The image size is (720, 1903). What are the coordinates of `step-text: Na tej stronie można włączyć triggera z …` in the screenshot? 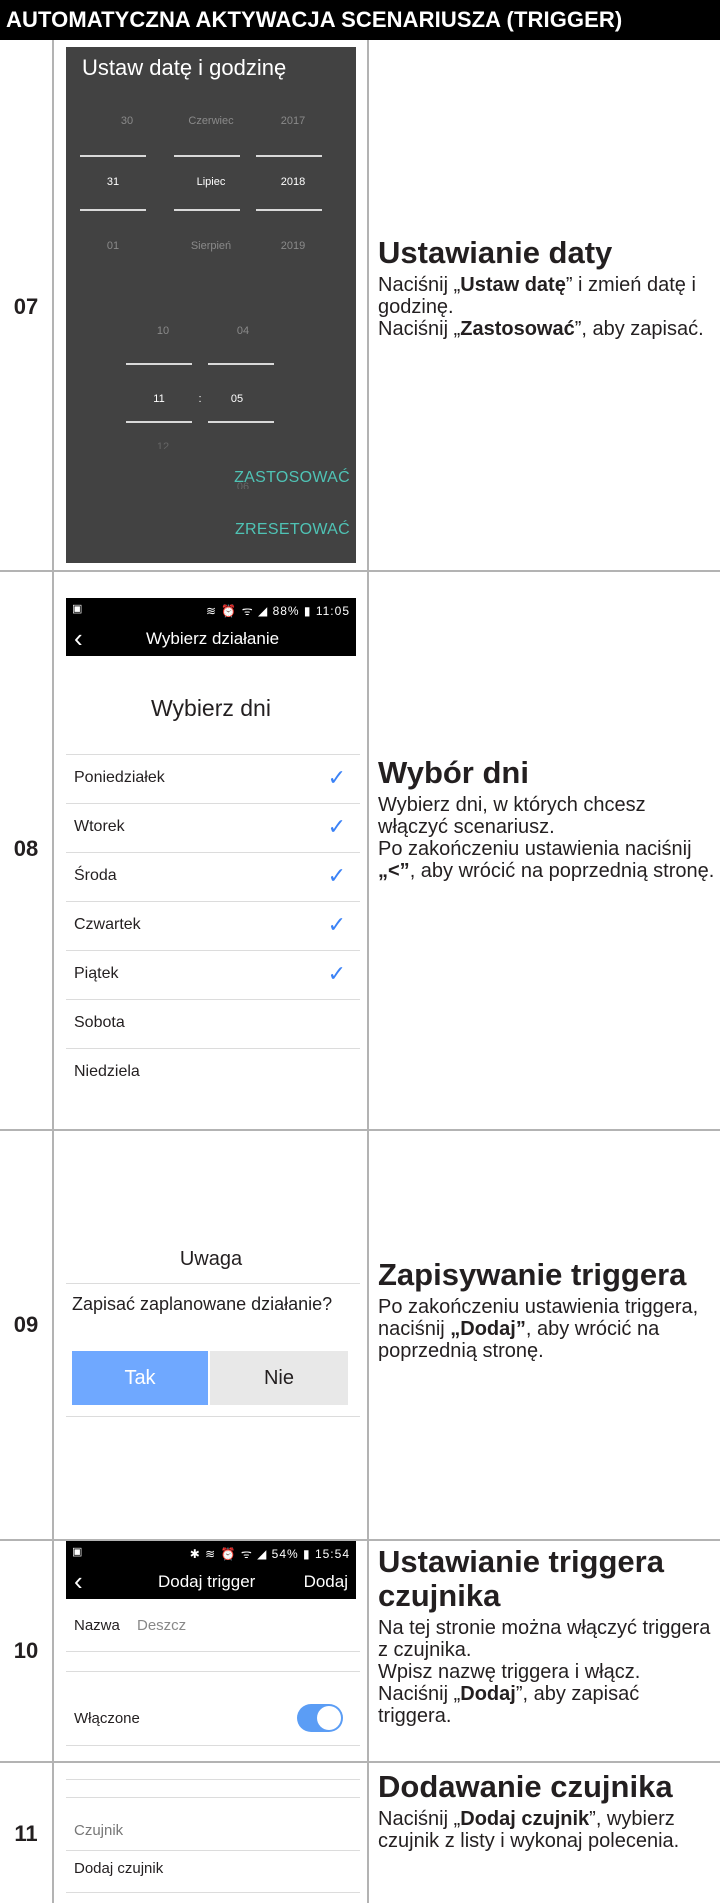 It's located at (544, 1672).